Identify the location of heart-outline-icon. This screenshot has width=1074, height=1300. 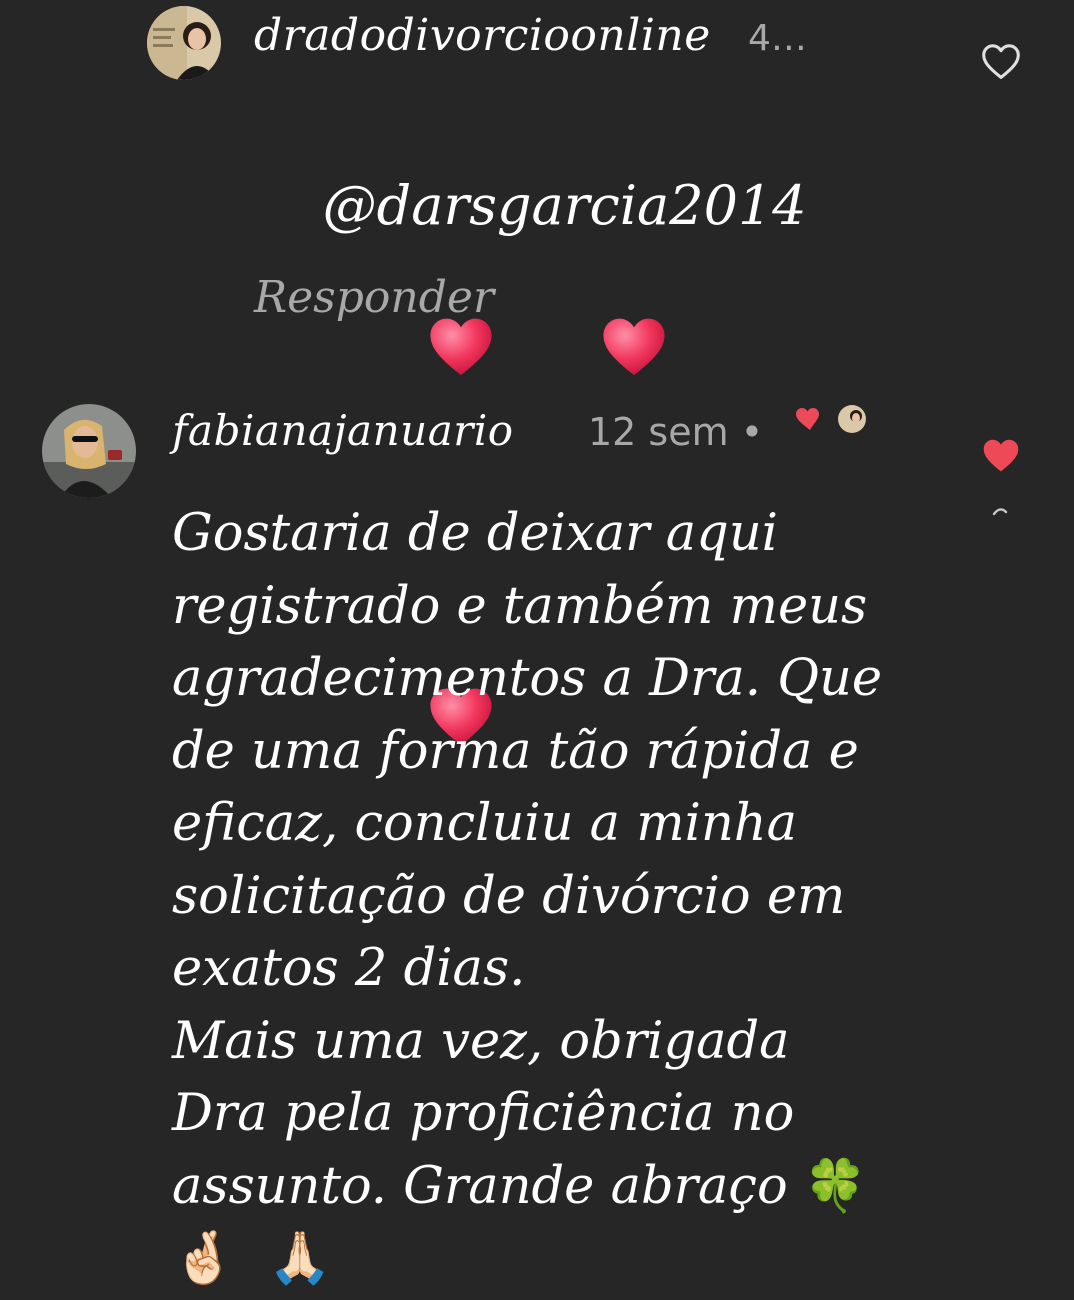
(1001, 61).